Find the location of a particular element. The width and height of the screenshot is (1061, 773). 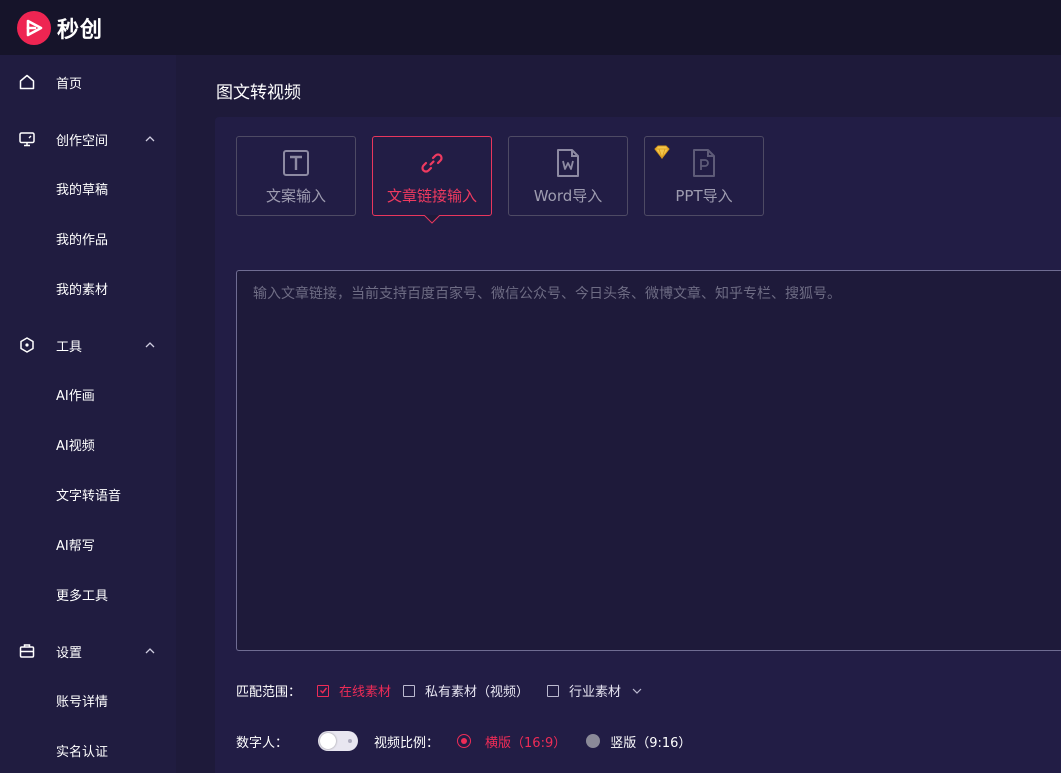

checkbox-private-materials: 私有素材（视频） is located at coordinates (466, 690).